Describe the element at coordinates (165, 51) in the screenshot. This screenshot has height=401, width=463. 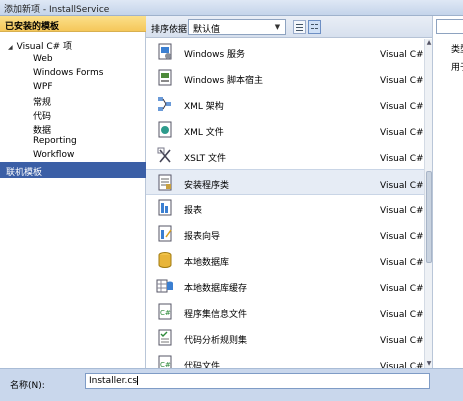
I see `windows-service-icon` at that location.